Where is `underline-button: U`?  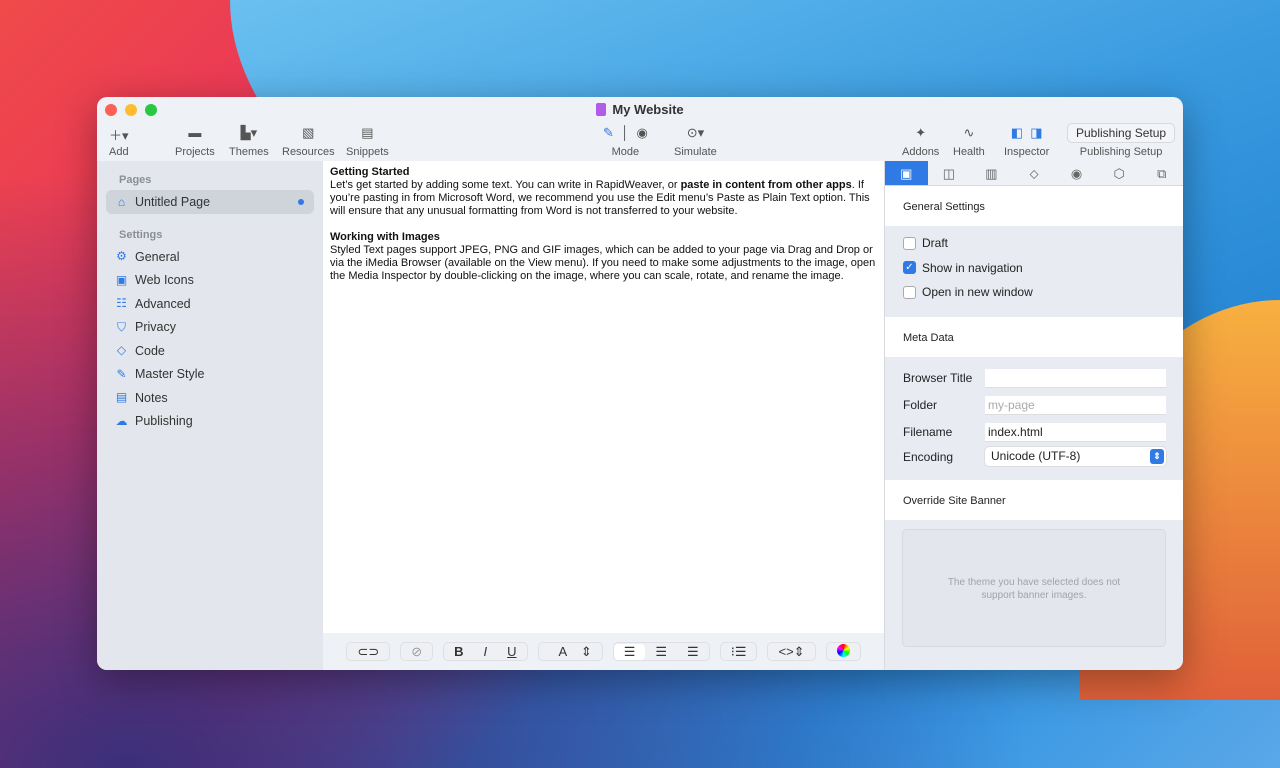 underline-button: U is located at coordinates (511, 651).